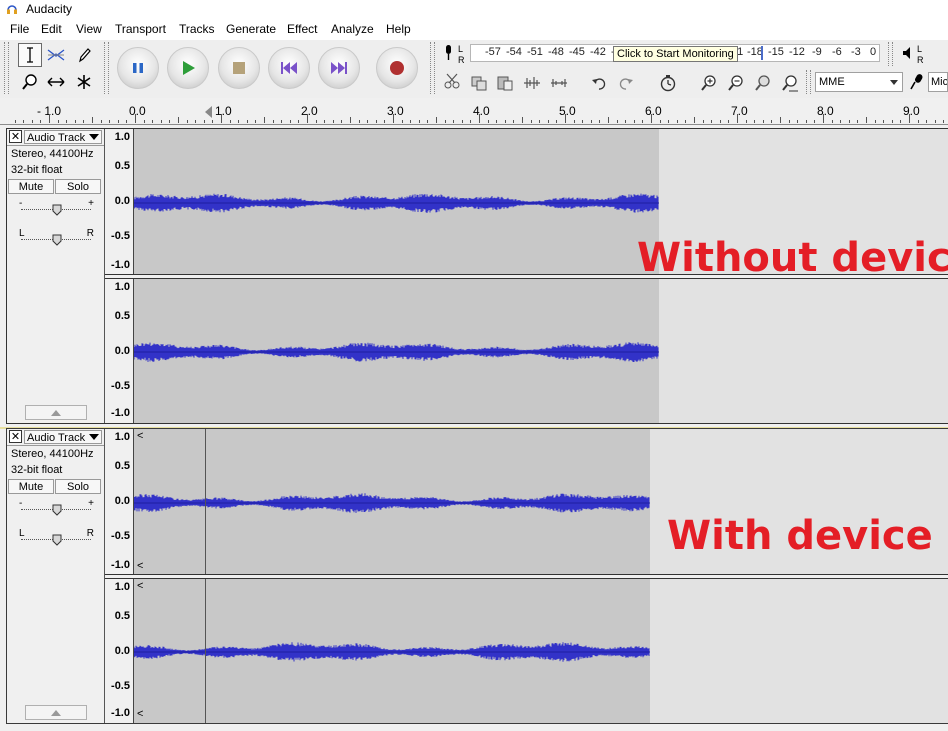 This screenshot has height=731, width=948. I want to click on recording-device-select: Mic, so click(938, 82).